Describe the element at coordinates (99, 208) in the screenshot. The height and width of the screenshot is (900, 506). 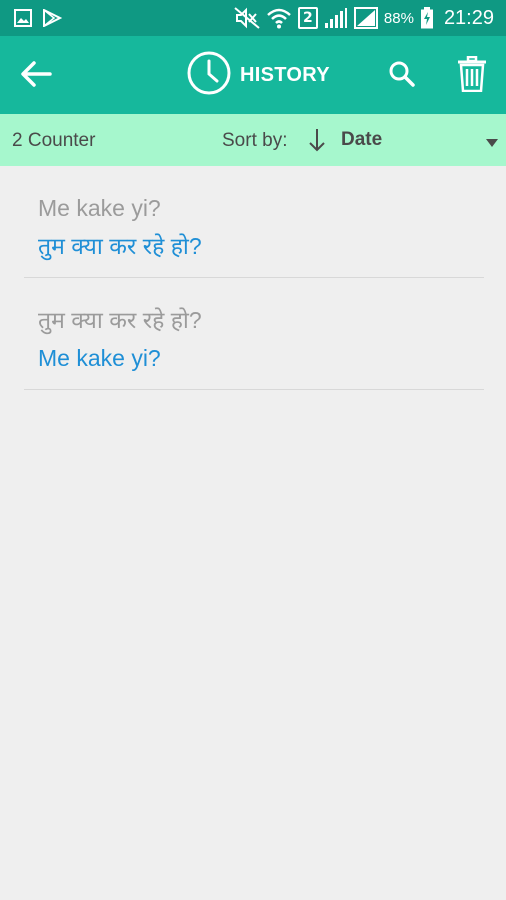
I see `source-text: Me kake yi?` at that location.